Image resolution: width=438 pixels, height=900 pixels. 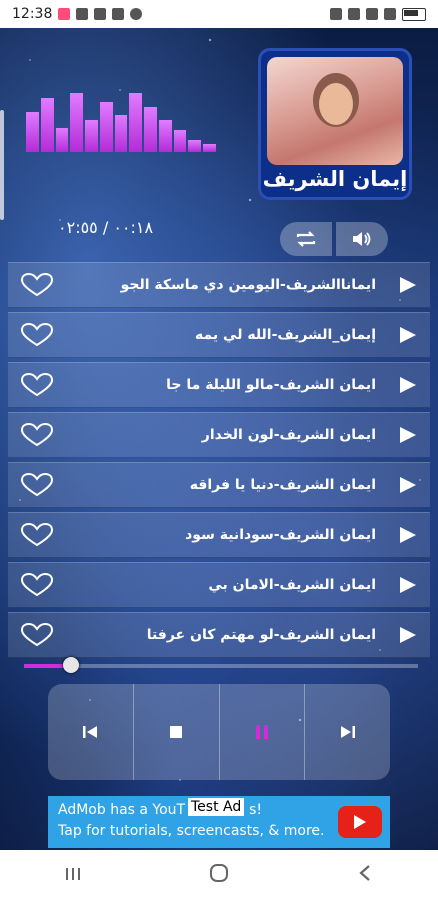 I want to click on mute-icon, so click(x=336, y=14).